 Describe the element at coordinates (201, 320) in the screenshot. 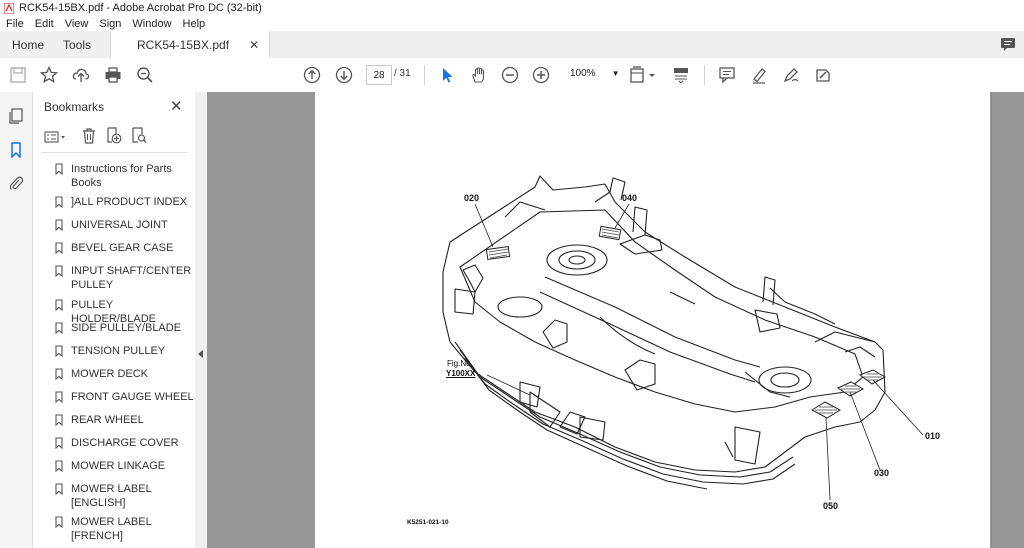

I see `panel-splitter` at that location.